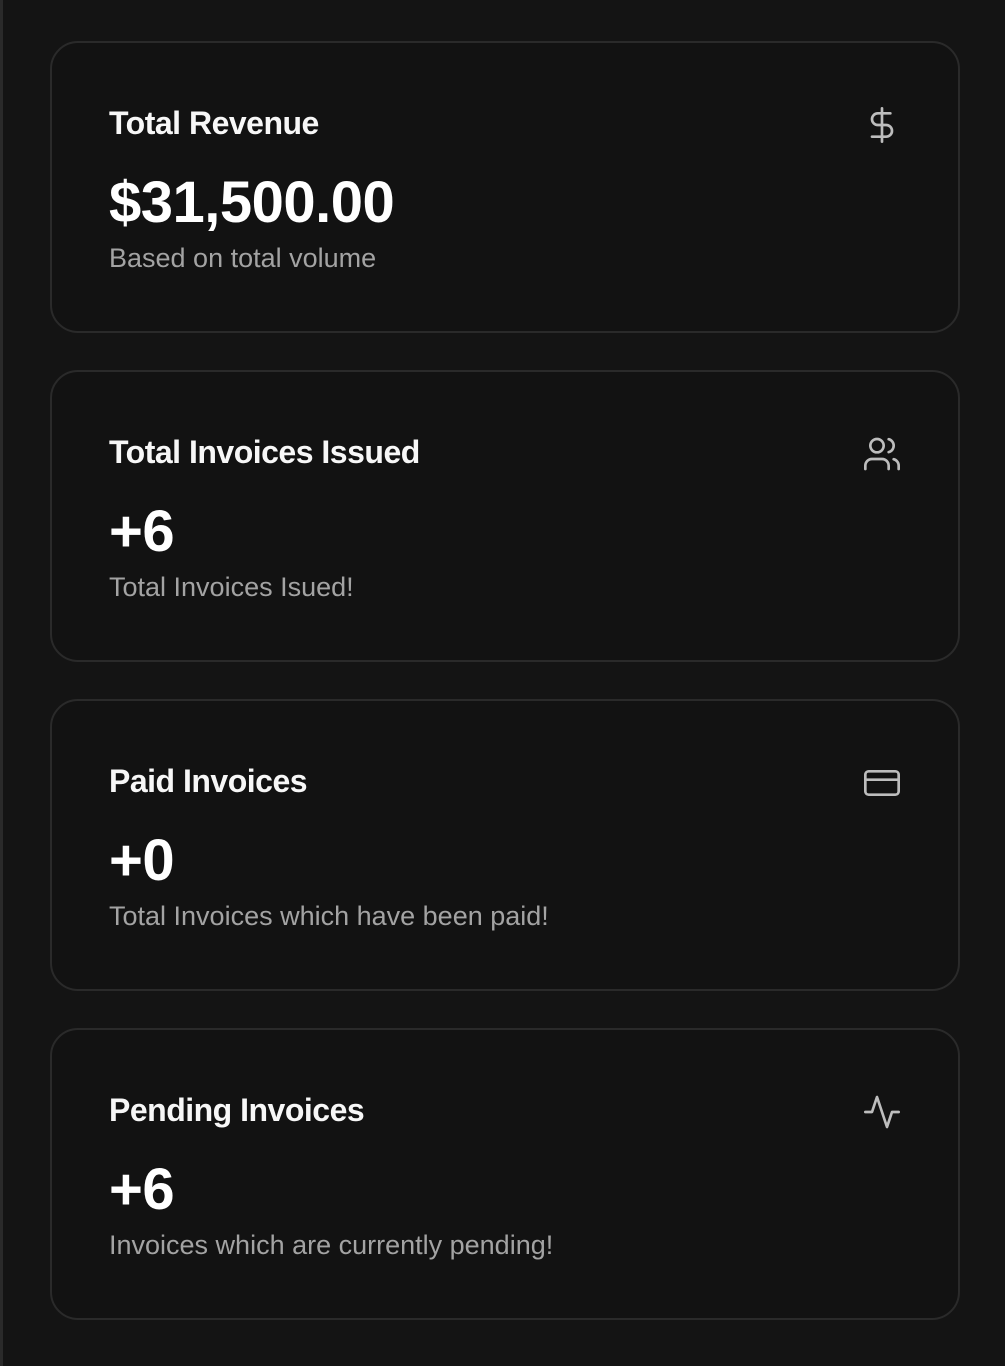 The width and height of the screenshot is (1005, 1366). What do you see at coordinates (214, 123) in the screenshot?
I see `card-title: Total Revenue` at bounding box center [214, 123].